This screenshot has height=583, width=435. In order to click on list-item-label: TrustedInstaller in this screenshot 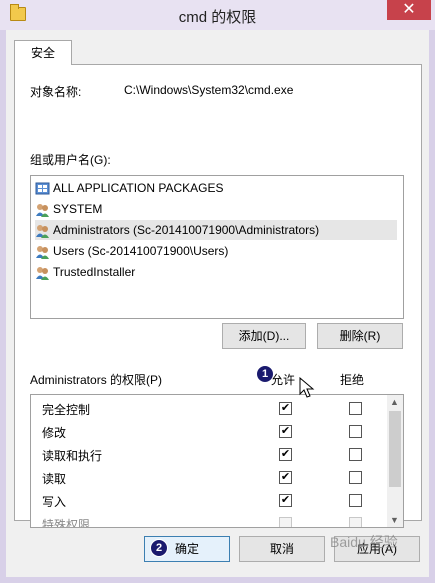, I will do `click(94, 272)`.